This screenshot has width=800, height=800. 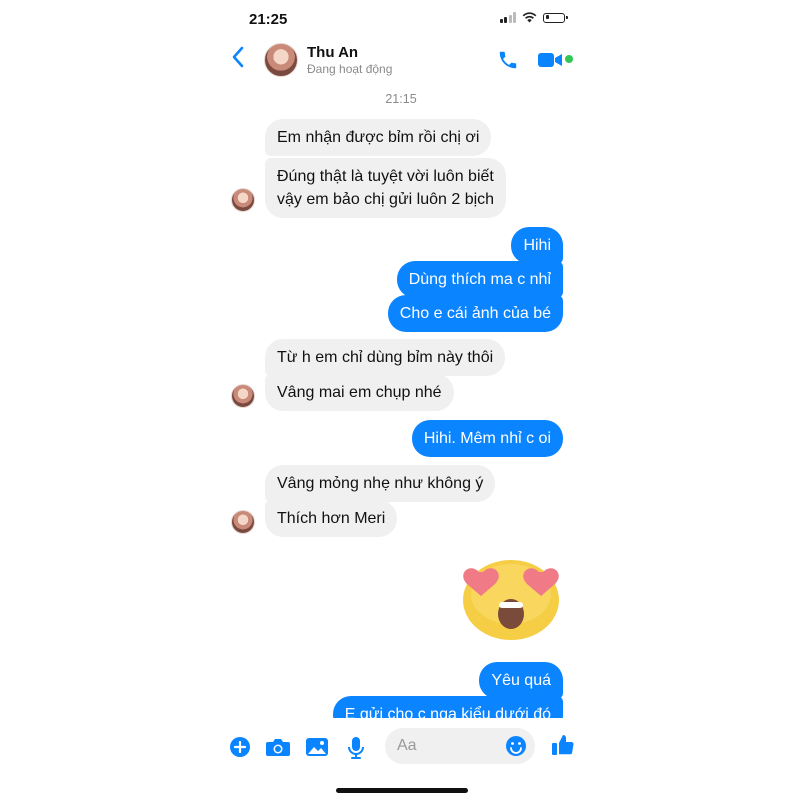 What do you see at coordinates (240, 747) in the screenshot?
I see `plus-icon` at bounding box center [240, 747].